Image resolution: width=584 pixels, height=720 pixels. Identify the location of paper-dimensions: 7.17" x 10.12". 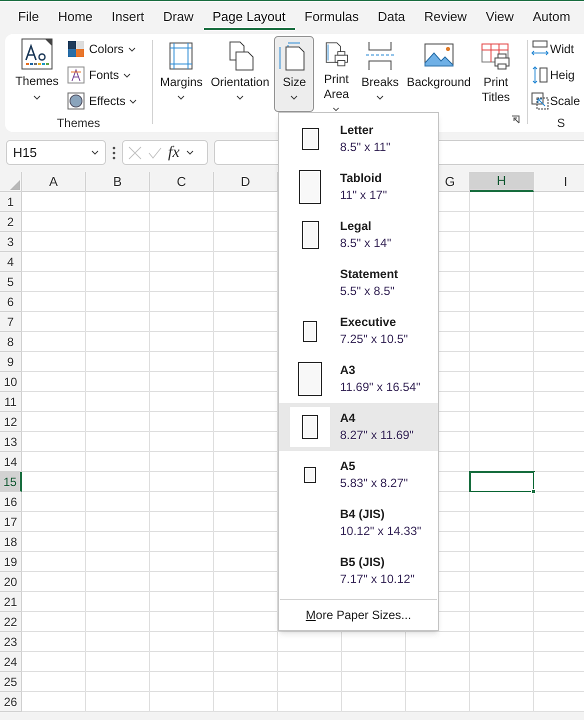
(377, 579).